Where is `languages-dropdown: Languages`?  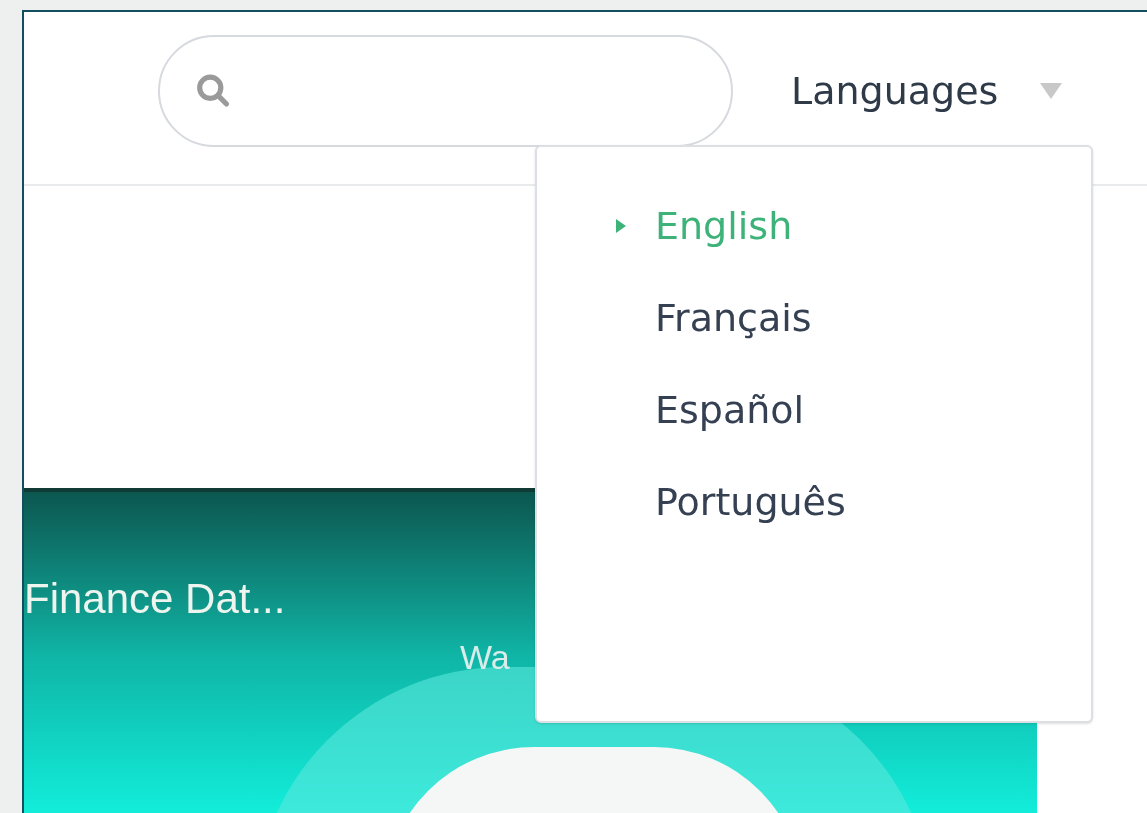 languages-dropdown: Languages is located at coordinates (928, 91).